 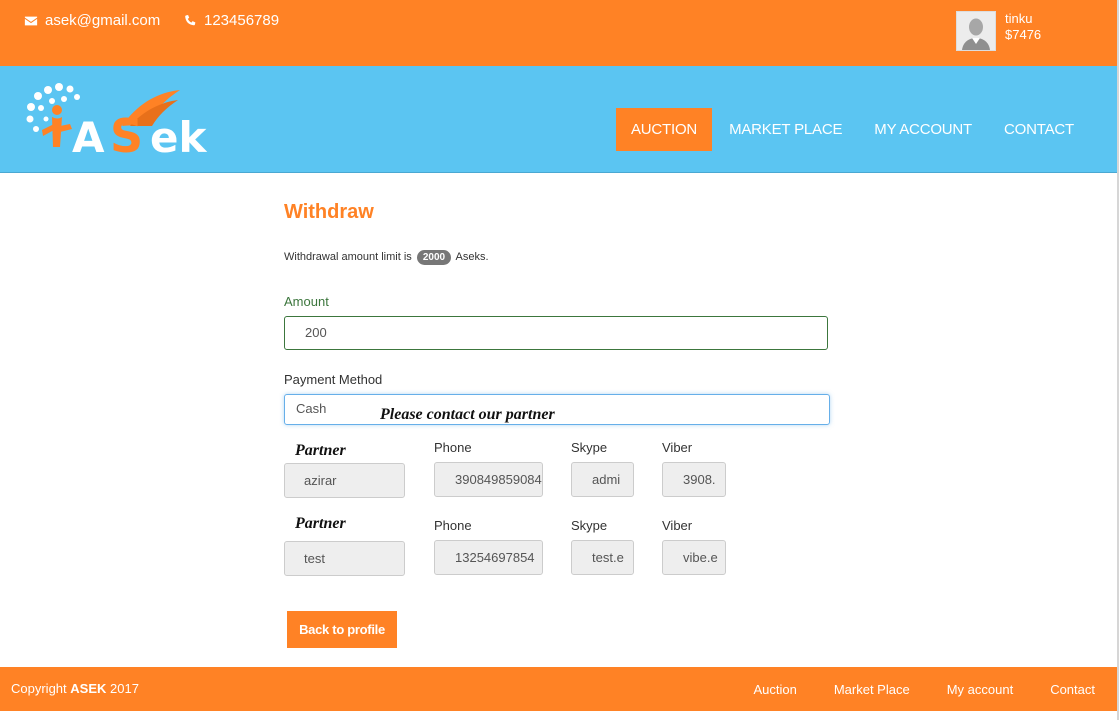 I want to click on limit-badge: 2000, so click(x=434, y=257).